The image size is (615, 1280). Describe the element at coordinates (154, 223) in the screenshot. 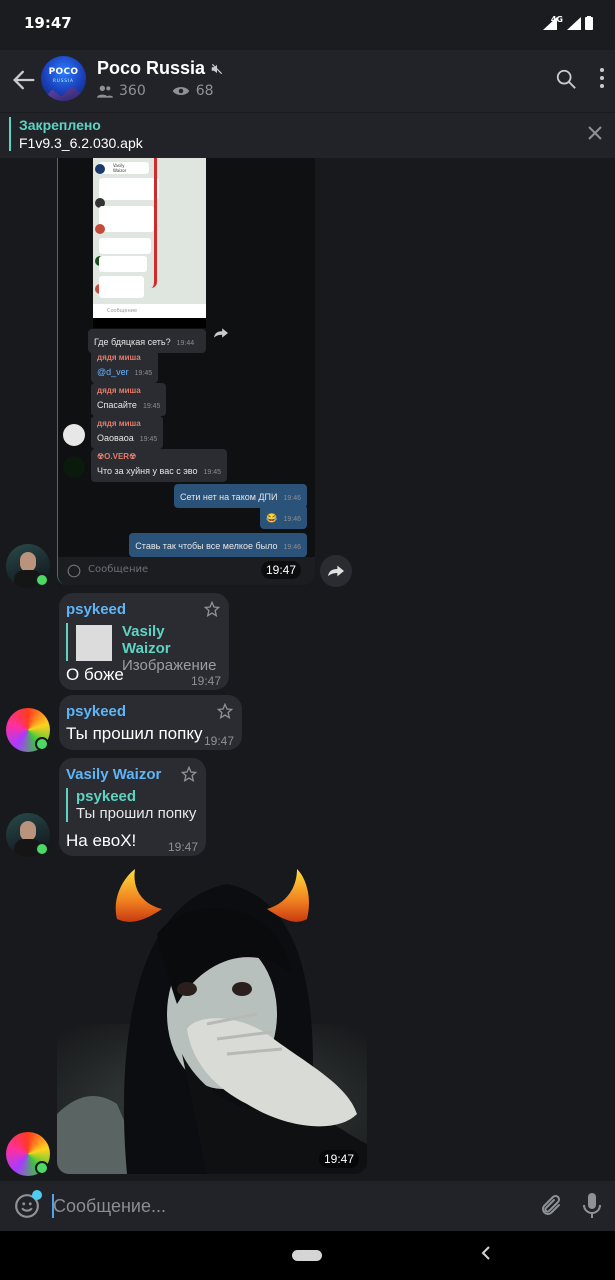

I see `red-drawing` at that location.